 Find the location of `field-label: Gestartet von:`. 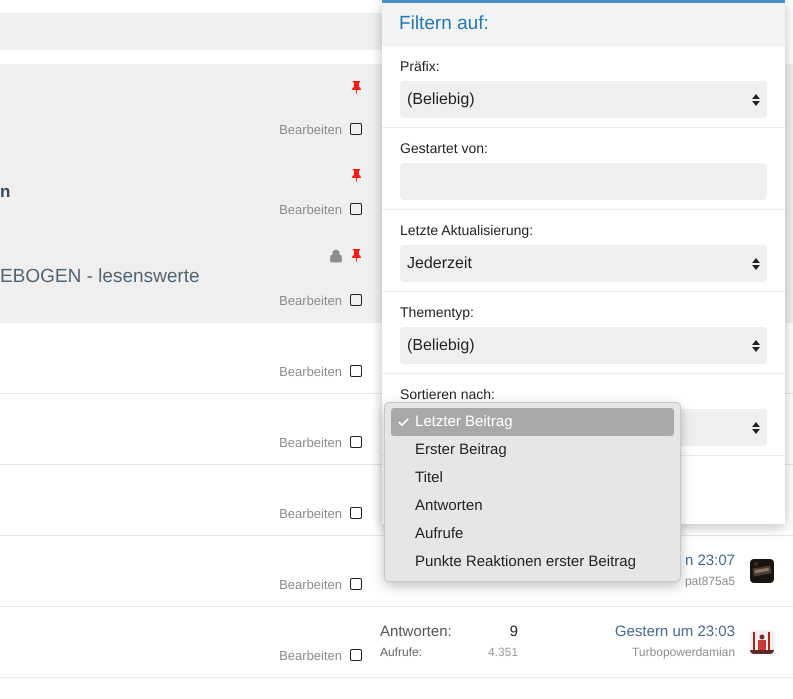

field-label: Gestartet von: is located at coordinates (444, 148).